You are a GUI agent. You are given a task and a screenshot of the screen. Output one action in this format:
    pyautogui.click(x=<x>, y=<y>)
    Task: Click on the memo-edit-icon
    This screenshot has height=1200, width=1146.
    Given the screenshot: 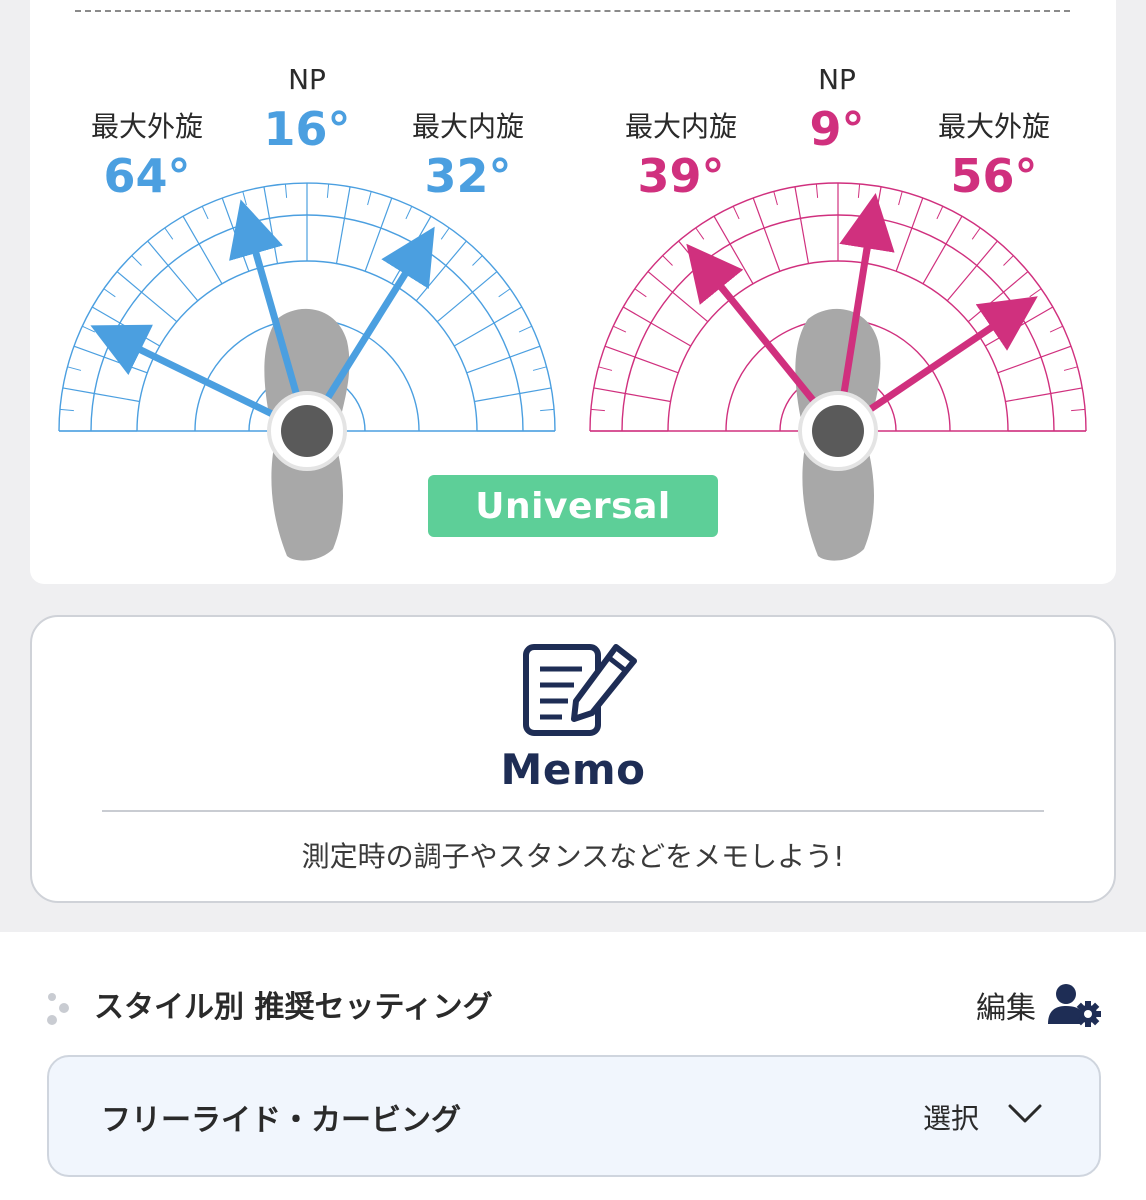 What is the action you would take?
    pyautogui.click(x=580, y=690)
    